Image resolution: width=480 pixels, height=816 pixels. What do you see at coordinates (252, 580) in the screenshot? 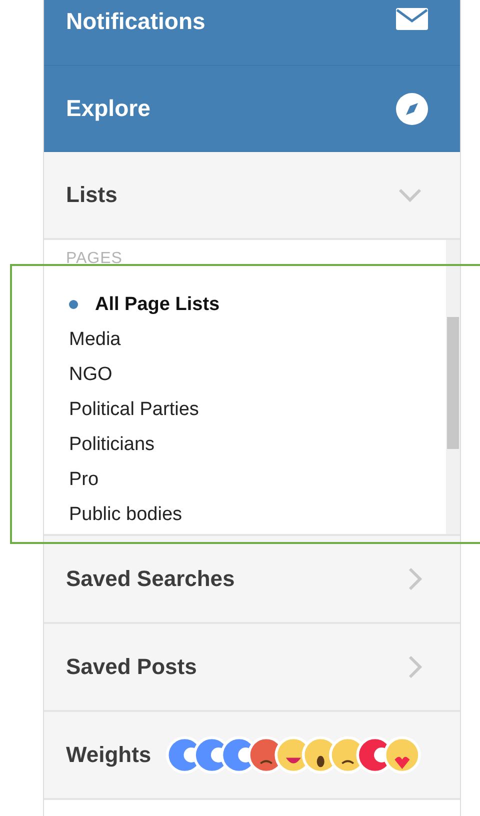
I see `section-header: Saved Searches` at bounding box center [252, 580].